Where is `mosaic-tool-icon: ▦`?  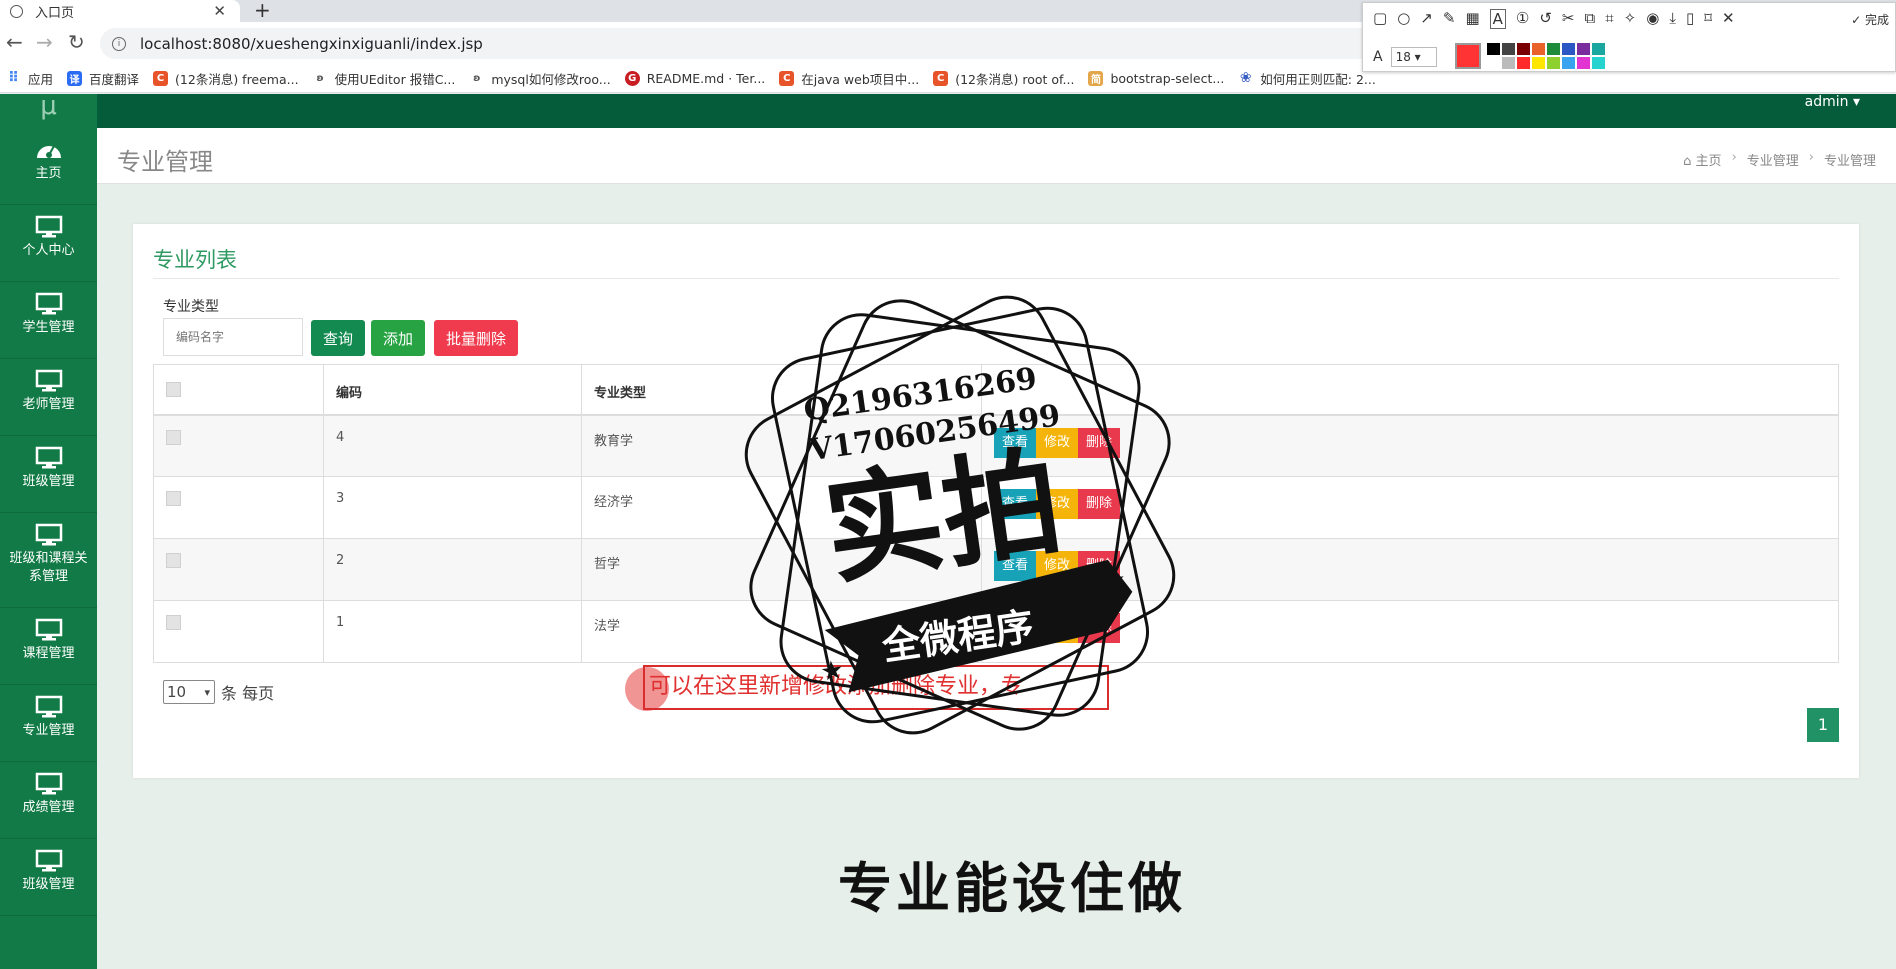
mosaic-tool-icon: ▦ is located at coordinates (1472, 19).